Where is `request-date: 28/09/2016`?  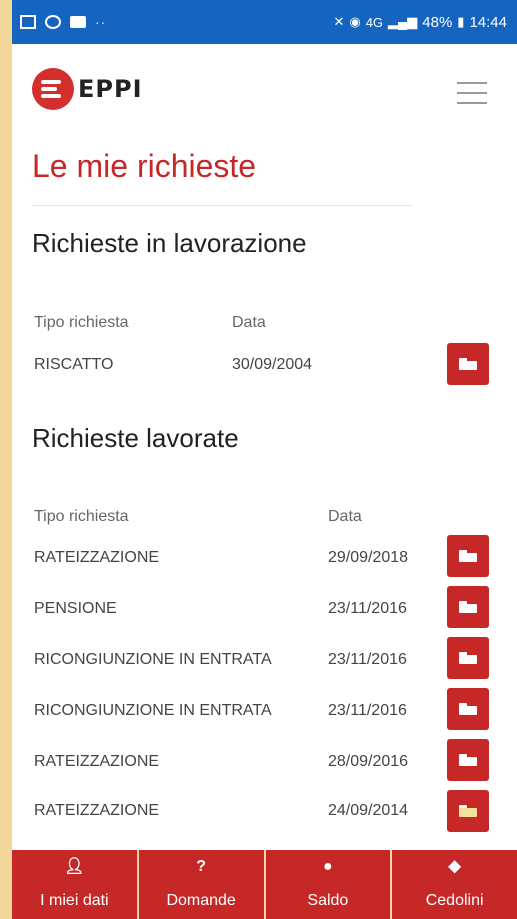 request-date: 28/09/2016 is located at coordinates (368, 761).